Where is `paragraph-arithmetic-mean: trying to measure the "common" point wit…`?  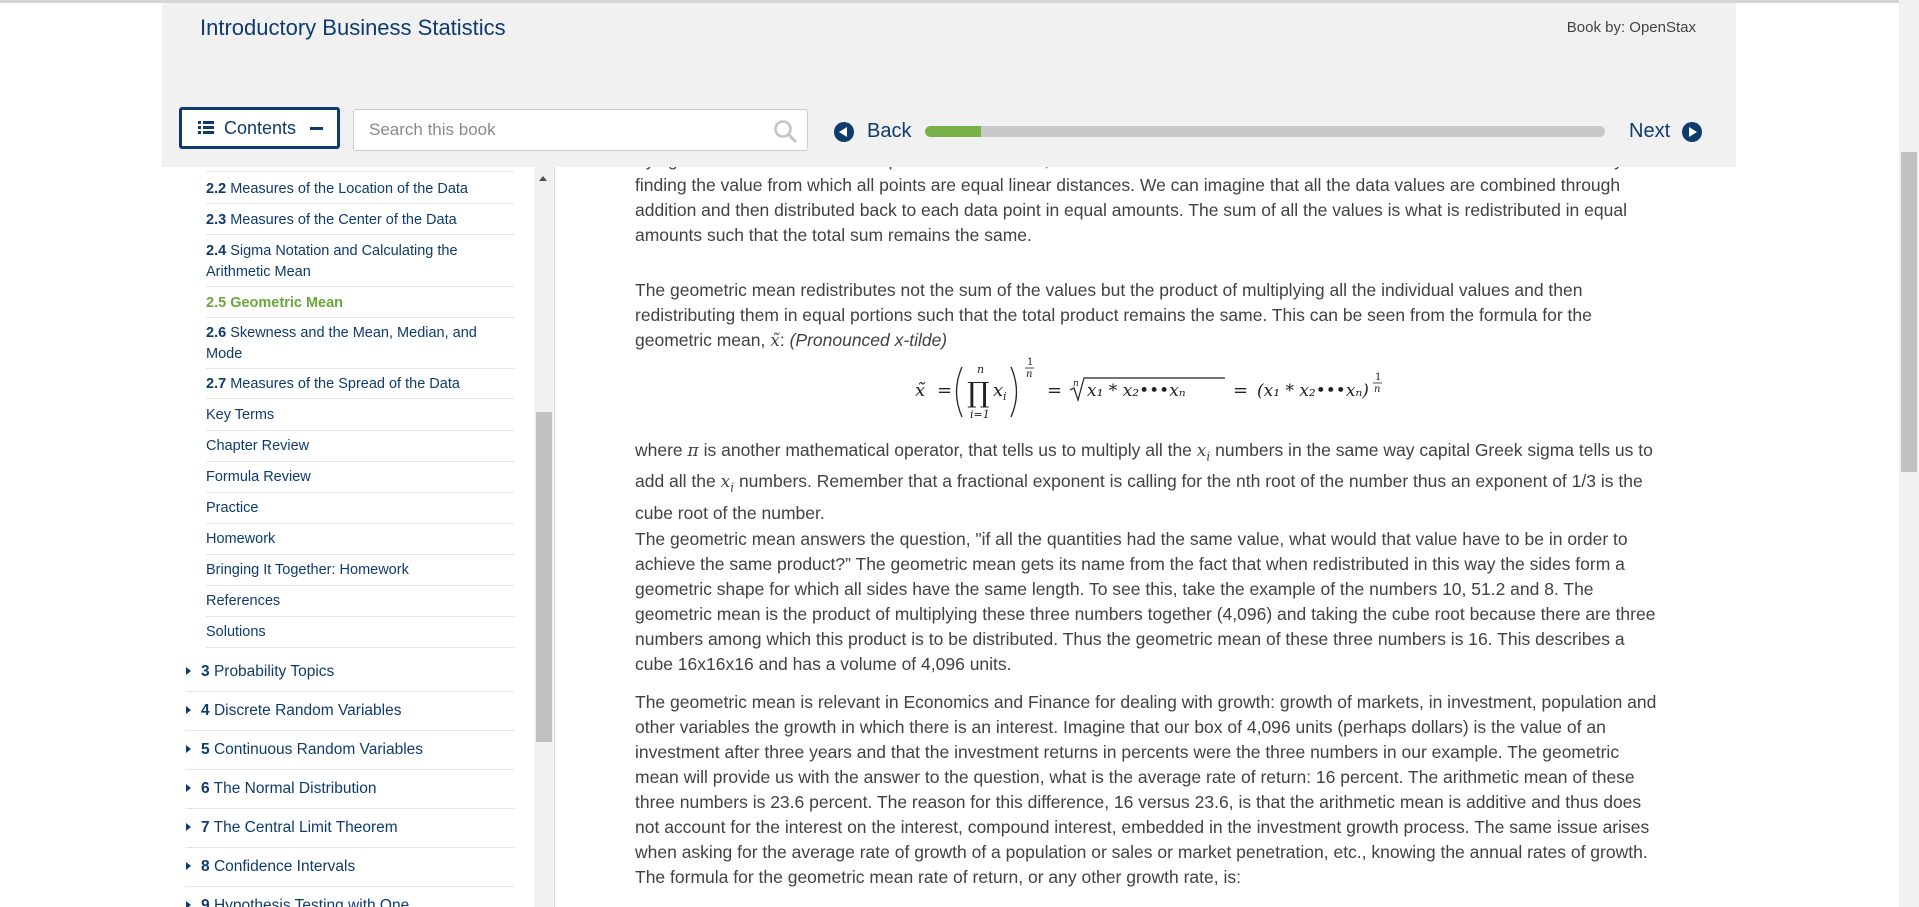
paragraph-arithmetic-mean: trying to measure the "common" point wit… is located at coordinates (1131, 206).